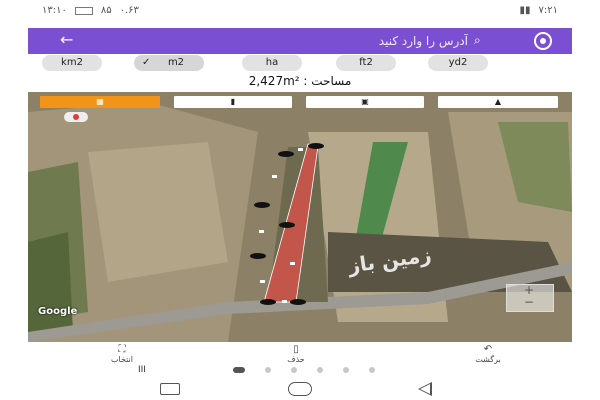 The image size is (600, 400). I want to click on menu-lines-icon: III, so click(142, 370).